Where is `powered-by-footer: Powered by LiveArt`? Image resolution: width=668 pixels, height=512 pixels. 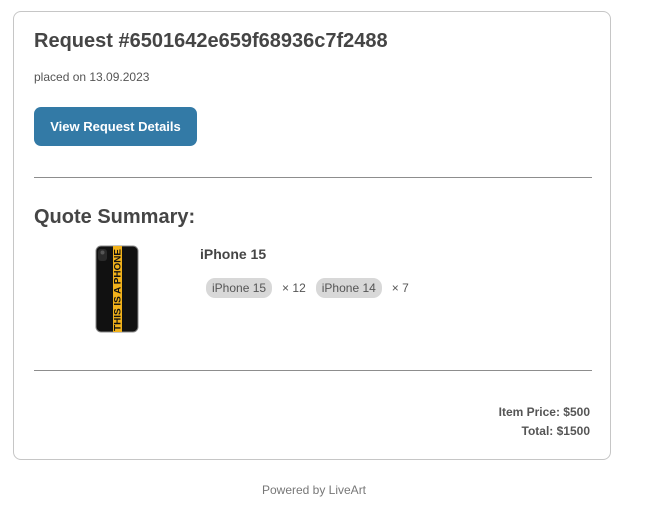
powered-by-footer: Powered by LiveArt is located at coordinates (314, 490).